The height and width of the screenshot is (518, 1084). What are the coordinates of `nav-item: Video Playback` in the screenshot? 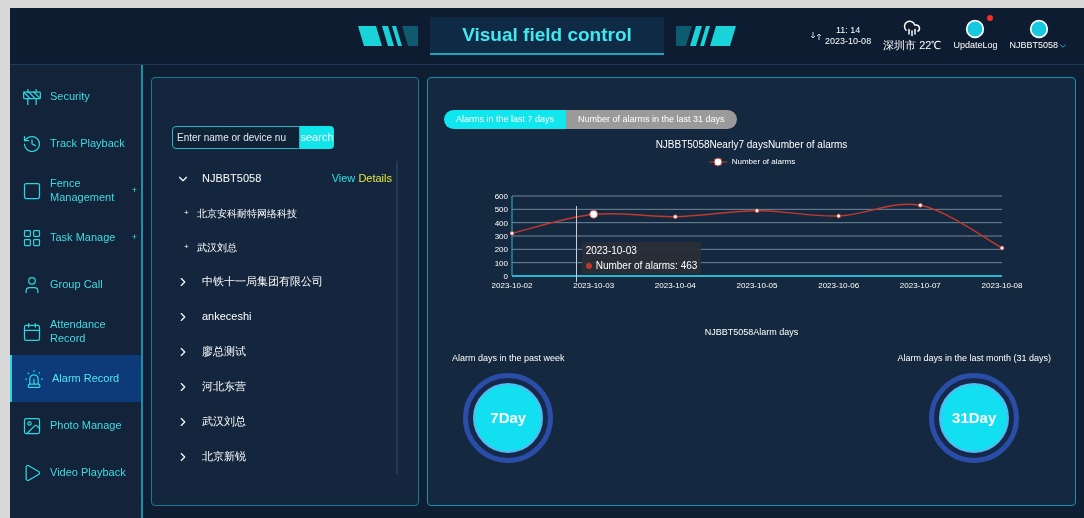 It's located at (75, 472).